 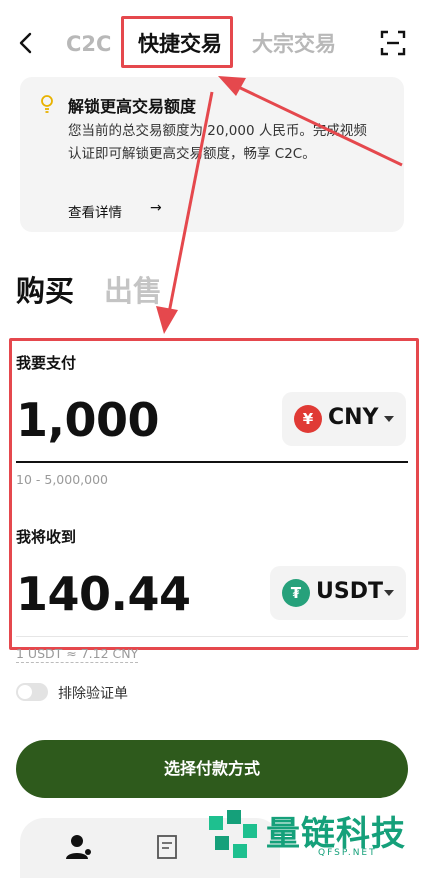 I want to click on receive-label: 我将收到, so click(x=46, y=537).